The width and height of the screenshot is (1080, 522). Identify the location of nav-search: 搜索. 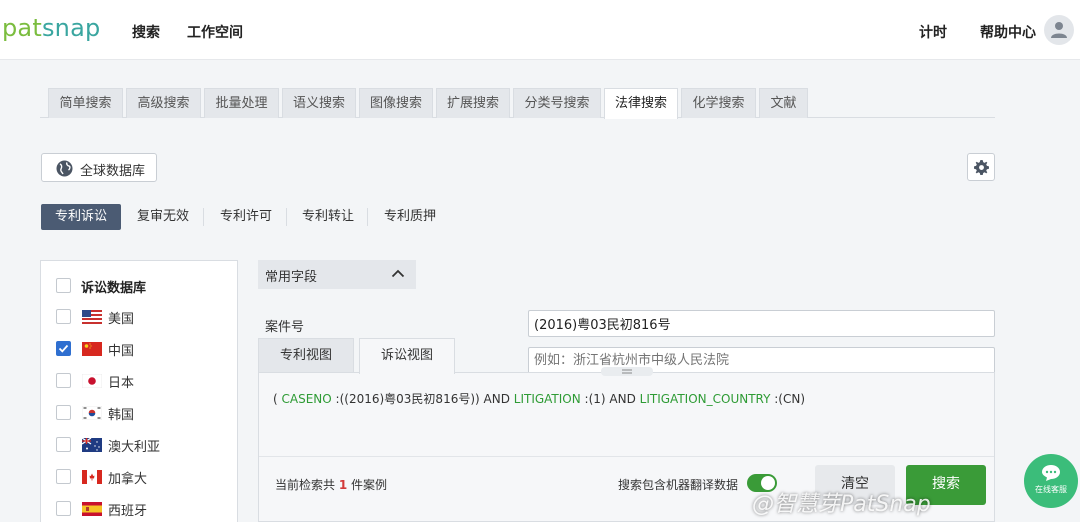
(146, 32).